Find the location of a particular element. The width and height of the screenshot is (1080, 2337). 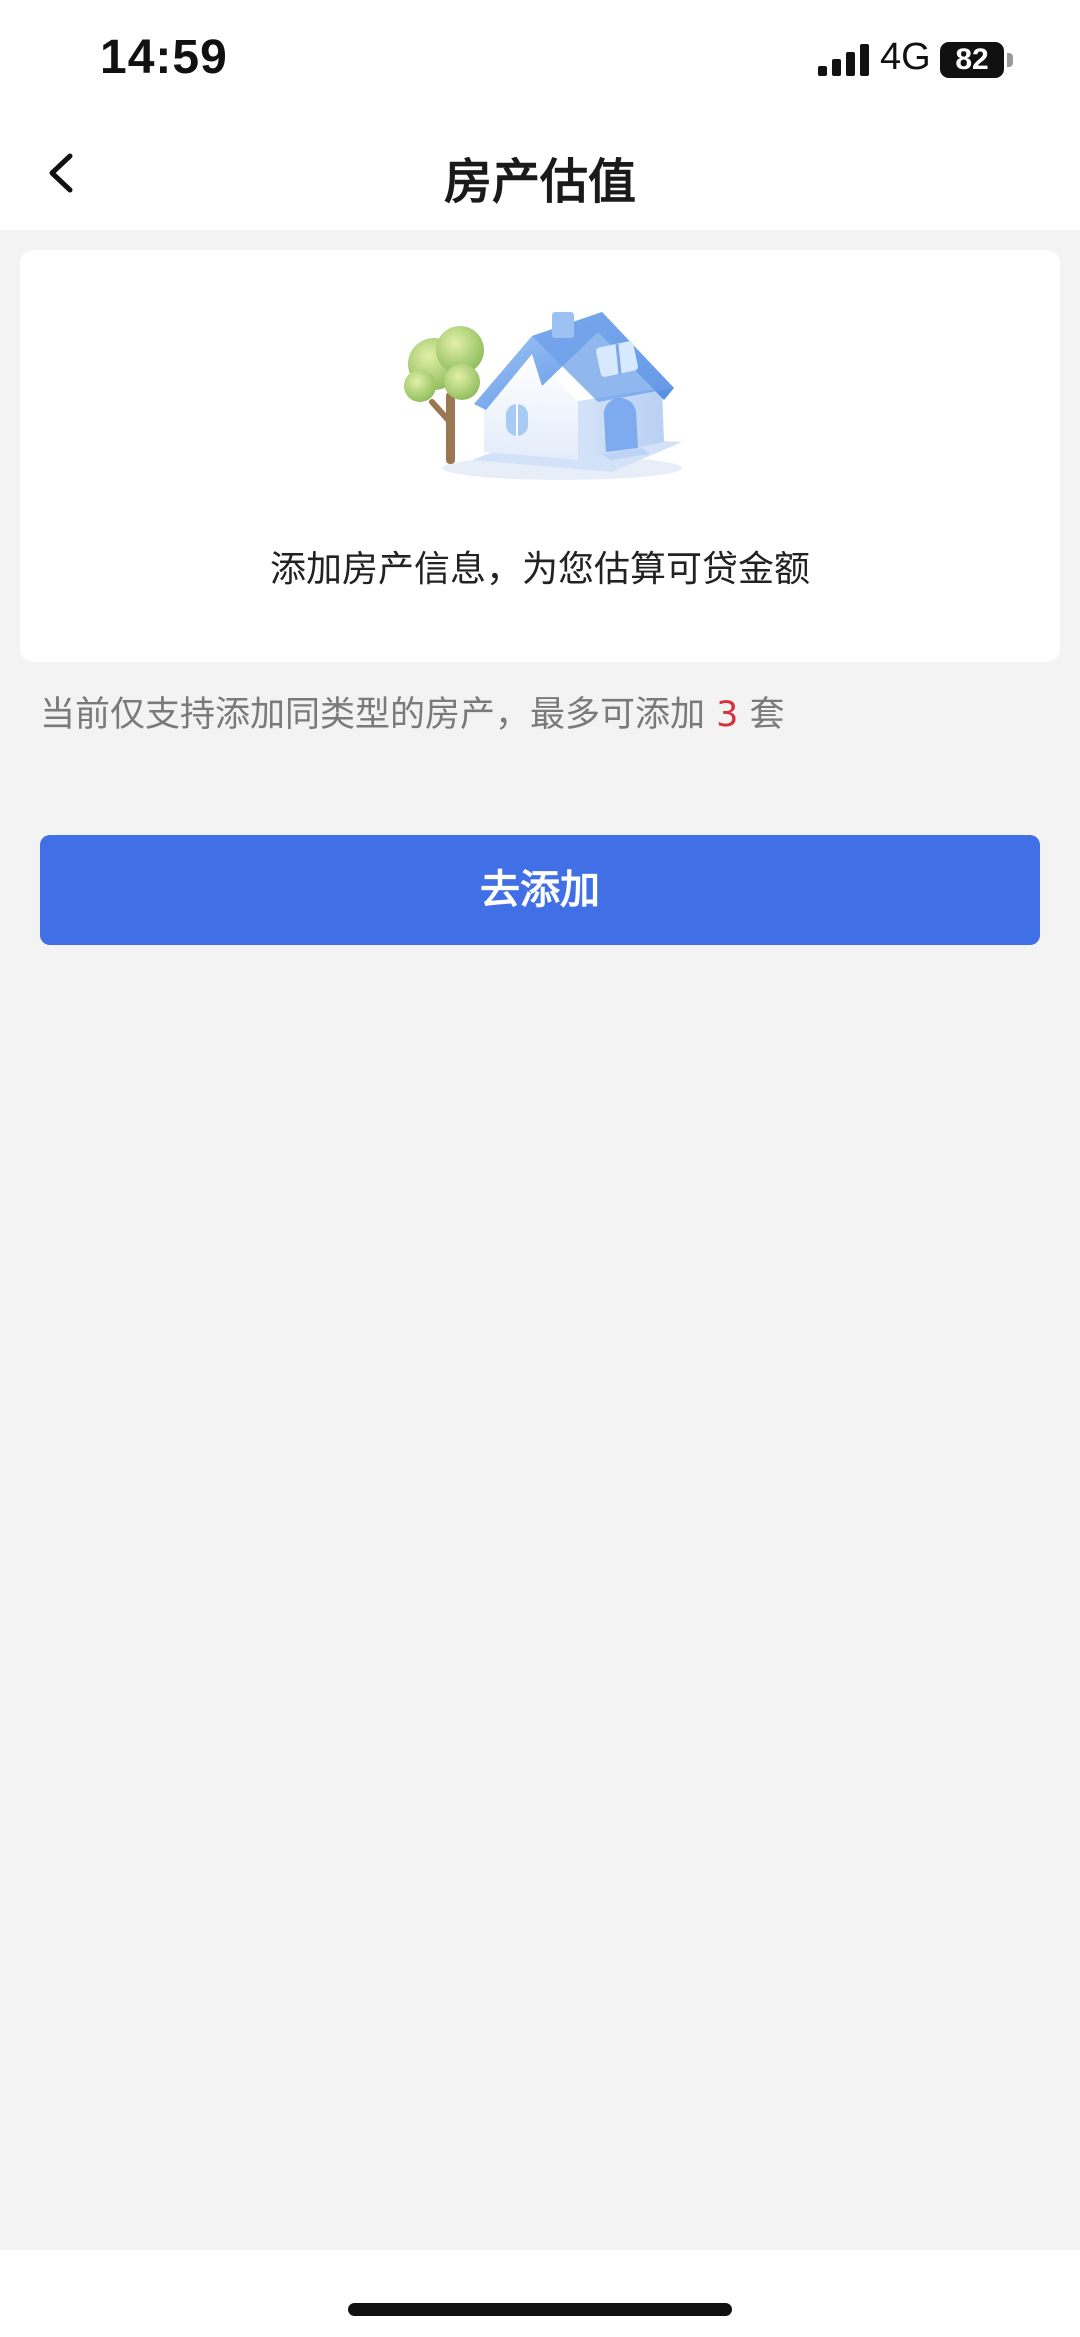

home-indicator is located at coordinates (540, 2309).